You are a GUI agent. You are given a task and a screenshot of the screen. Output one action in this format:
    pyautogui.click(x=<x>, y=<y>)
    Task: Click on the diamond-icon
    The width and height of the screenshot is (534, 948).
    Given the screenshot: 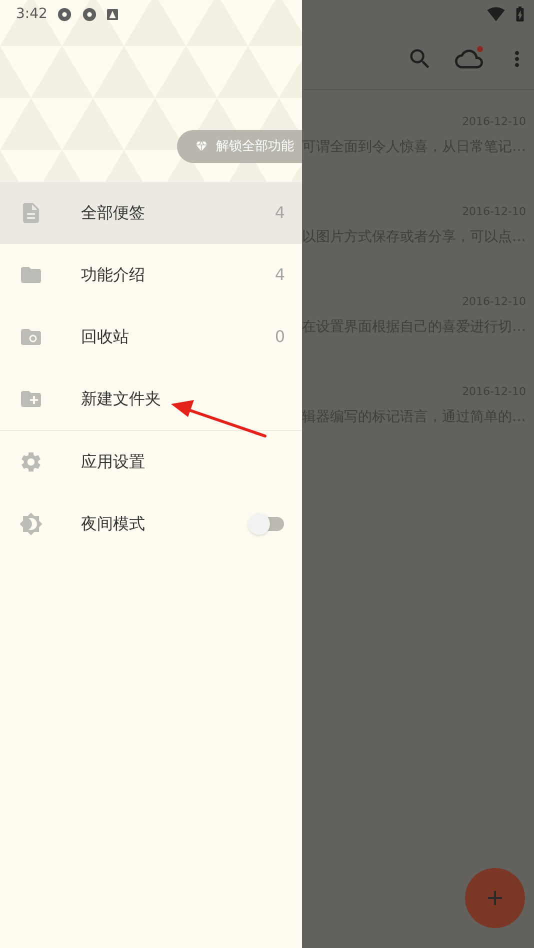 What is the action you would take?
    pyautogui.click(x=201, y=146)
    